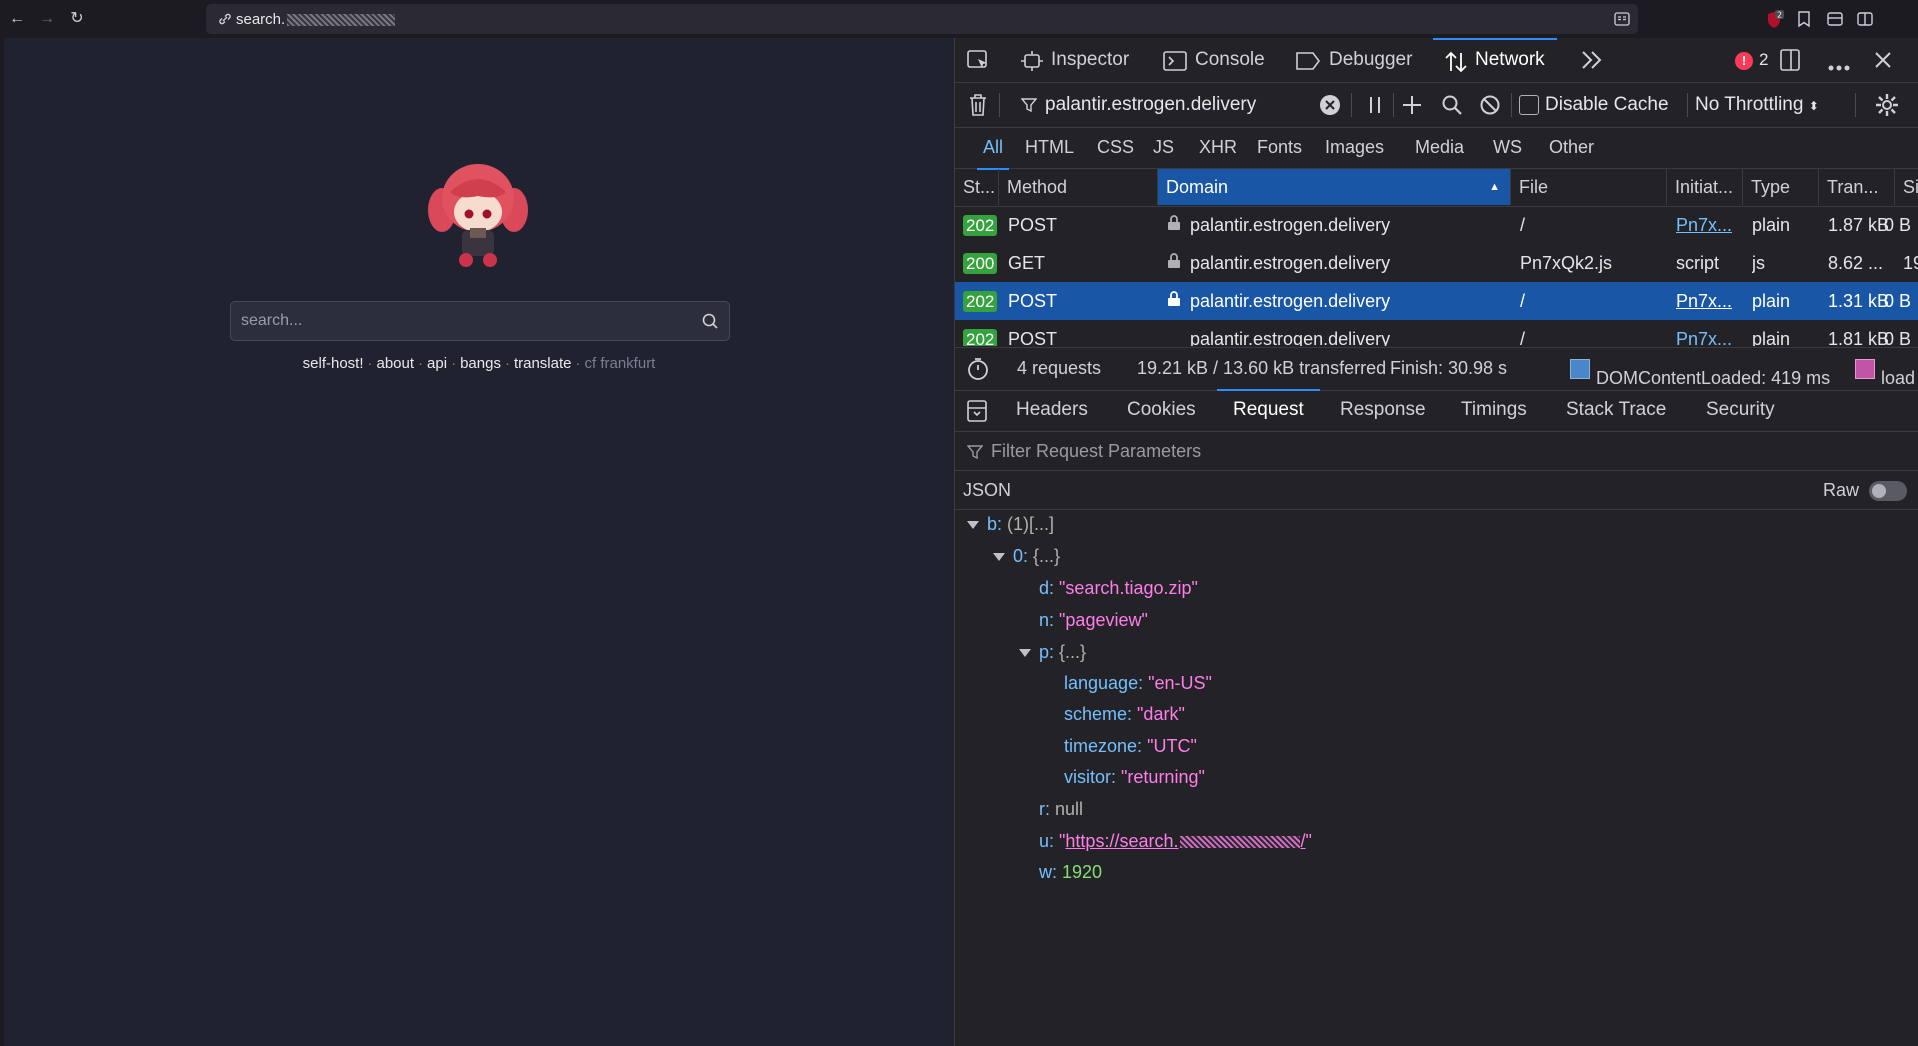 The height and width of the screenshot is (1046, 1918). I want to click on tab-stack-trace: Stack Trace, so click(1616, 410).